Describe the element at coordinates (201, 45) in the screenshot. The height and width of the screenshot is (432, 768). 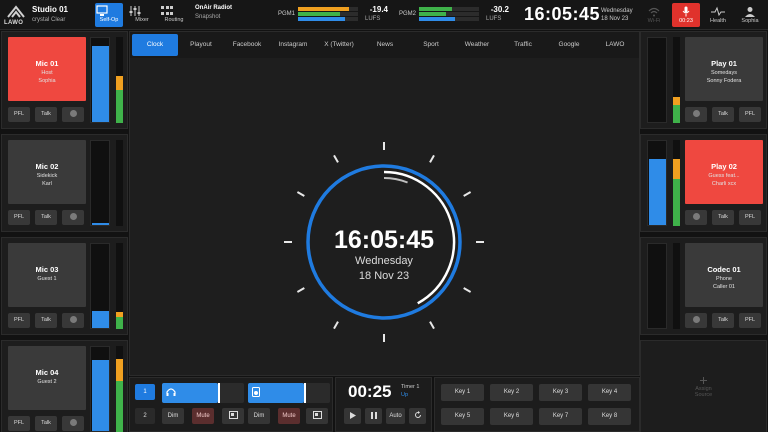
I see `tab-playout: Playout` at that location.